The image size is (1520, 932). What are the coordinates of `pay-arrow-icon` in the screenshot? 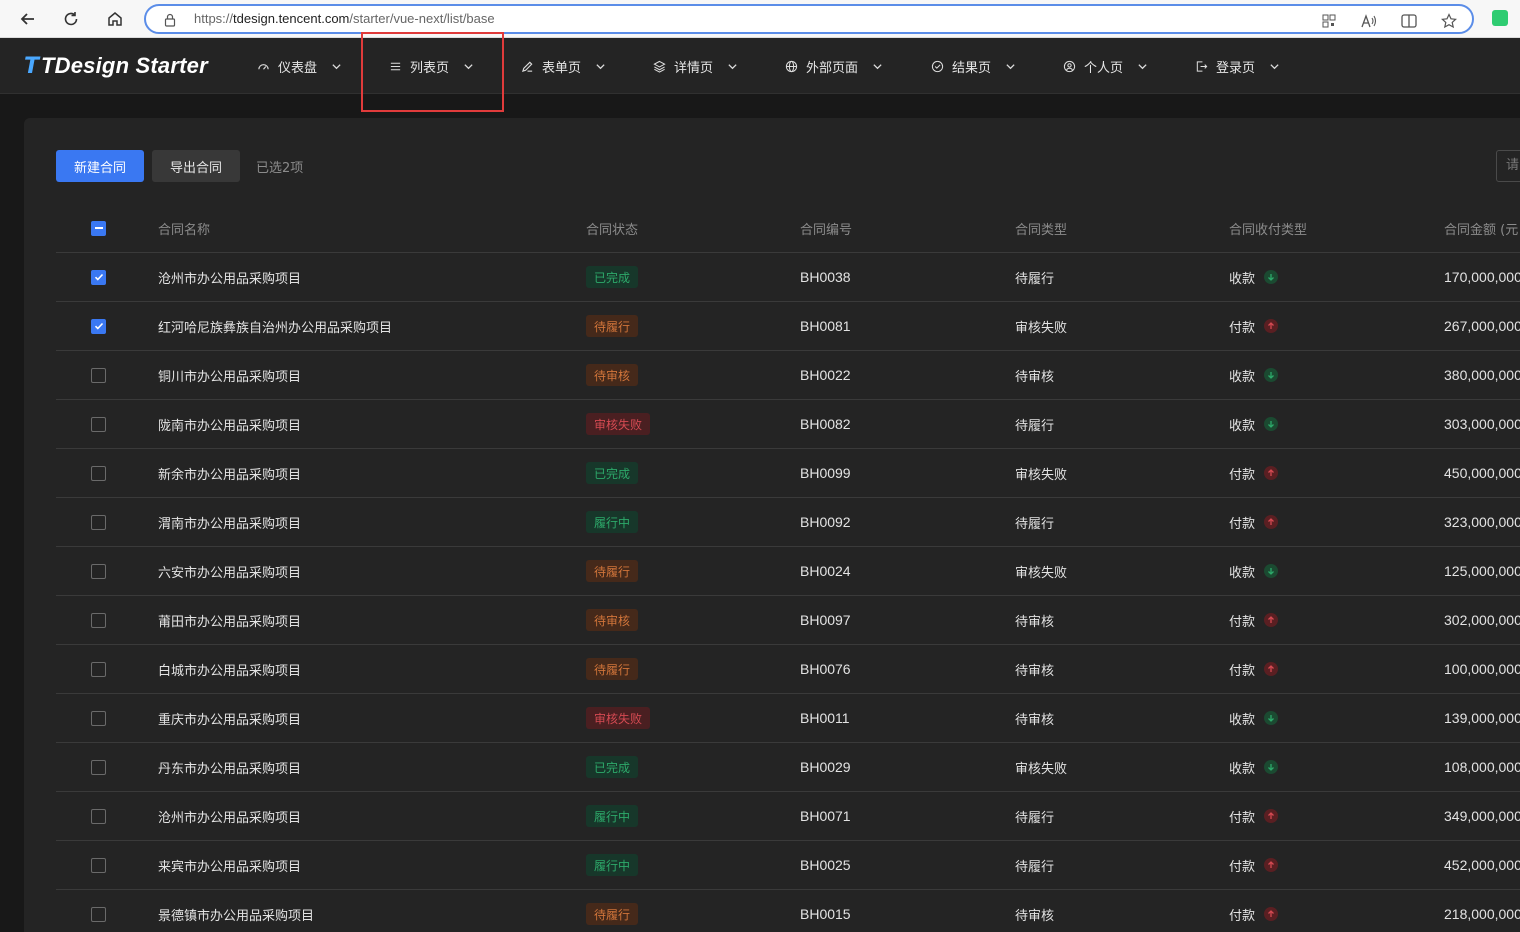 It's located at (1271, 326).